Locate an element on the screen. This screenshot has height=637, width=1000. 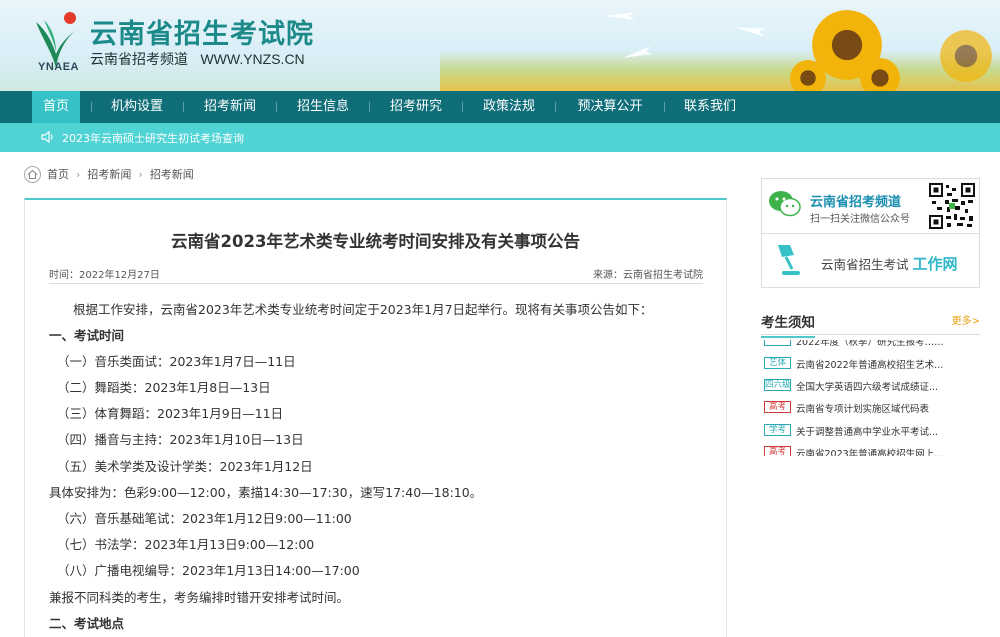
sunflower-field-decoration is located at coordinates (720, 71).